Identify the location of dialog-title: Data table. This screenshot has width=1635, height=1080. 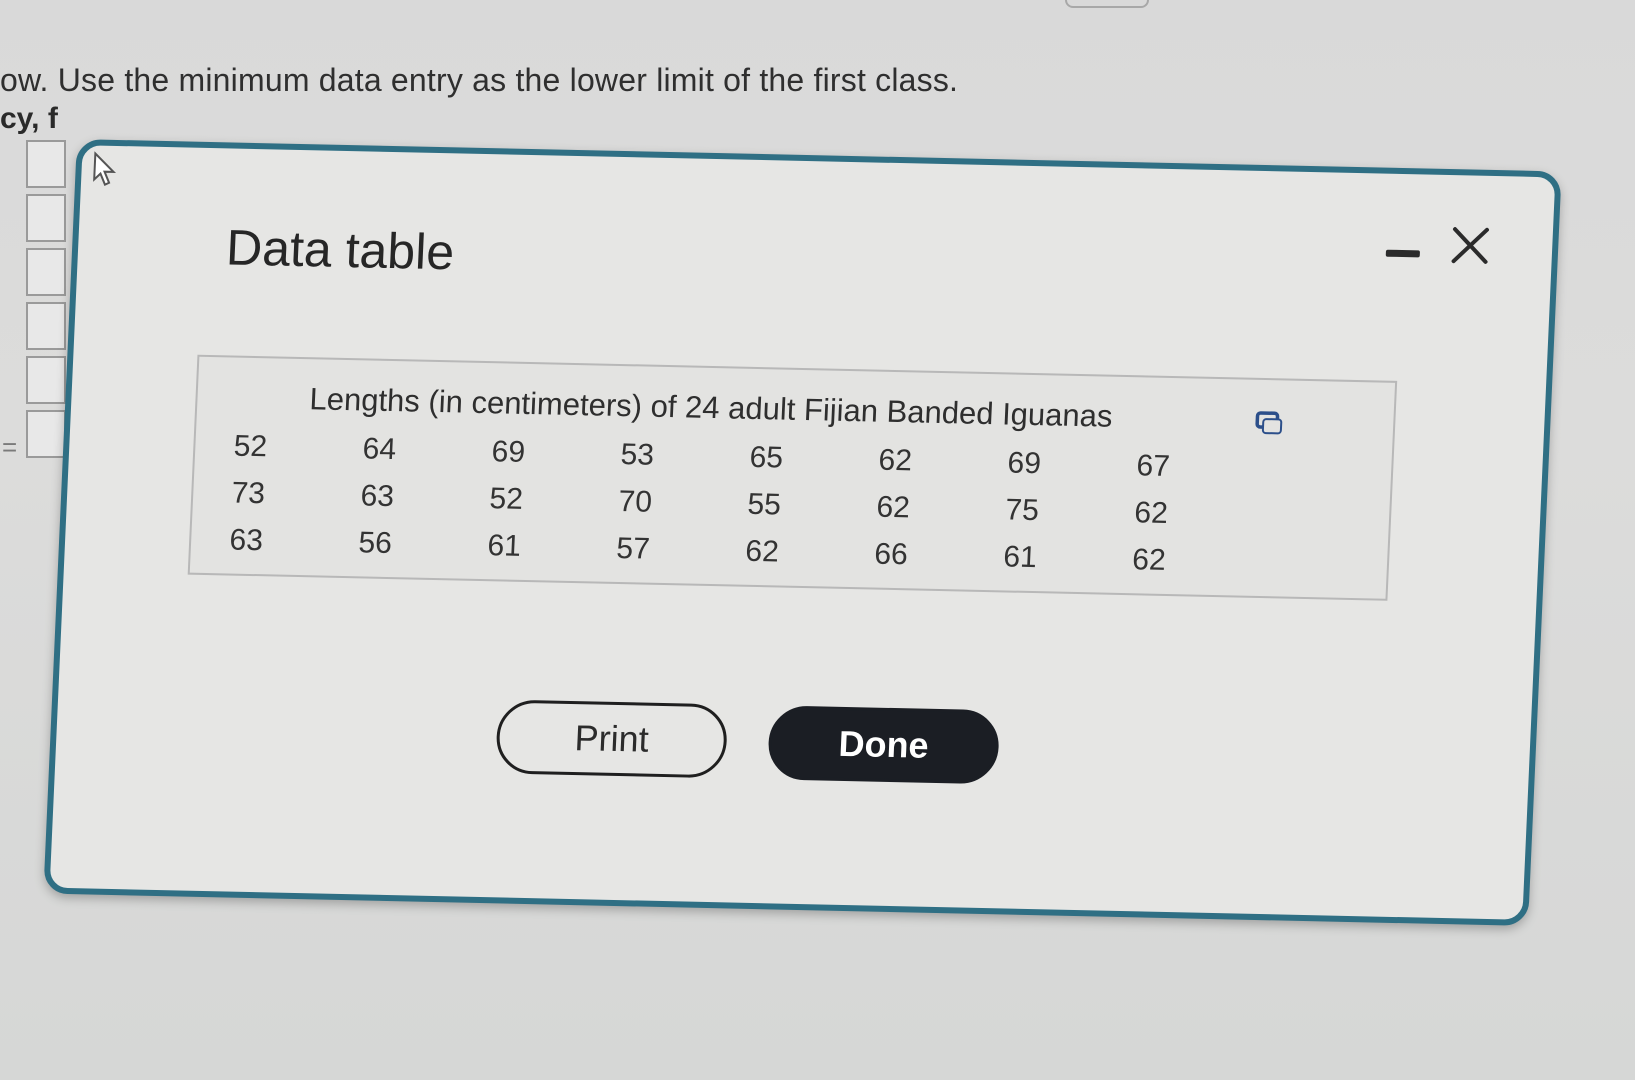
(340, 250).